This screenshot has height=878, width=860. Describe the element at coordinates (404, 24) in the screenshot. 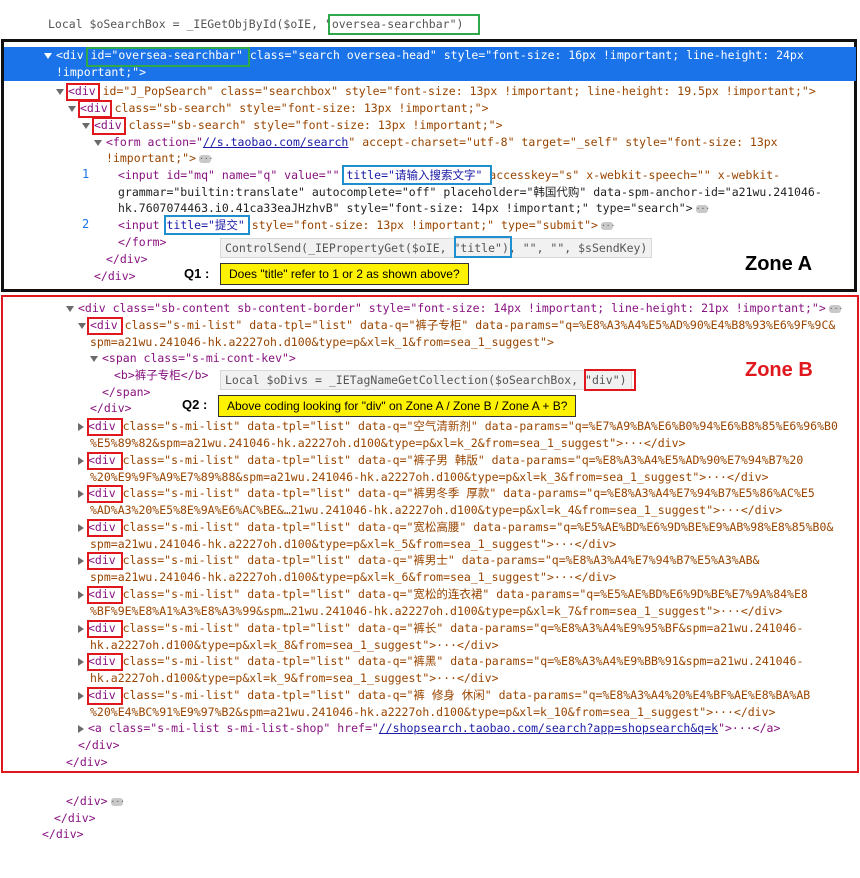

I see `searchbar-arg-highlight` at that location.